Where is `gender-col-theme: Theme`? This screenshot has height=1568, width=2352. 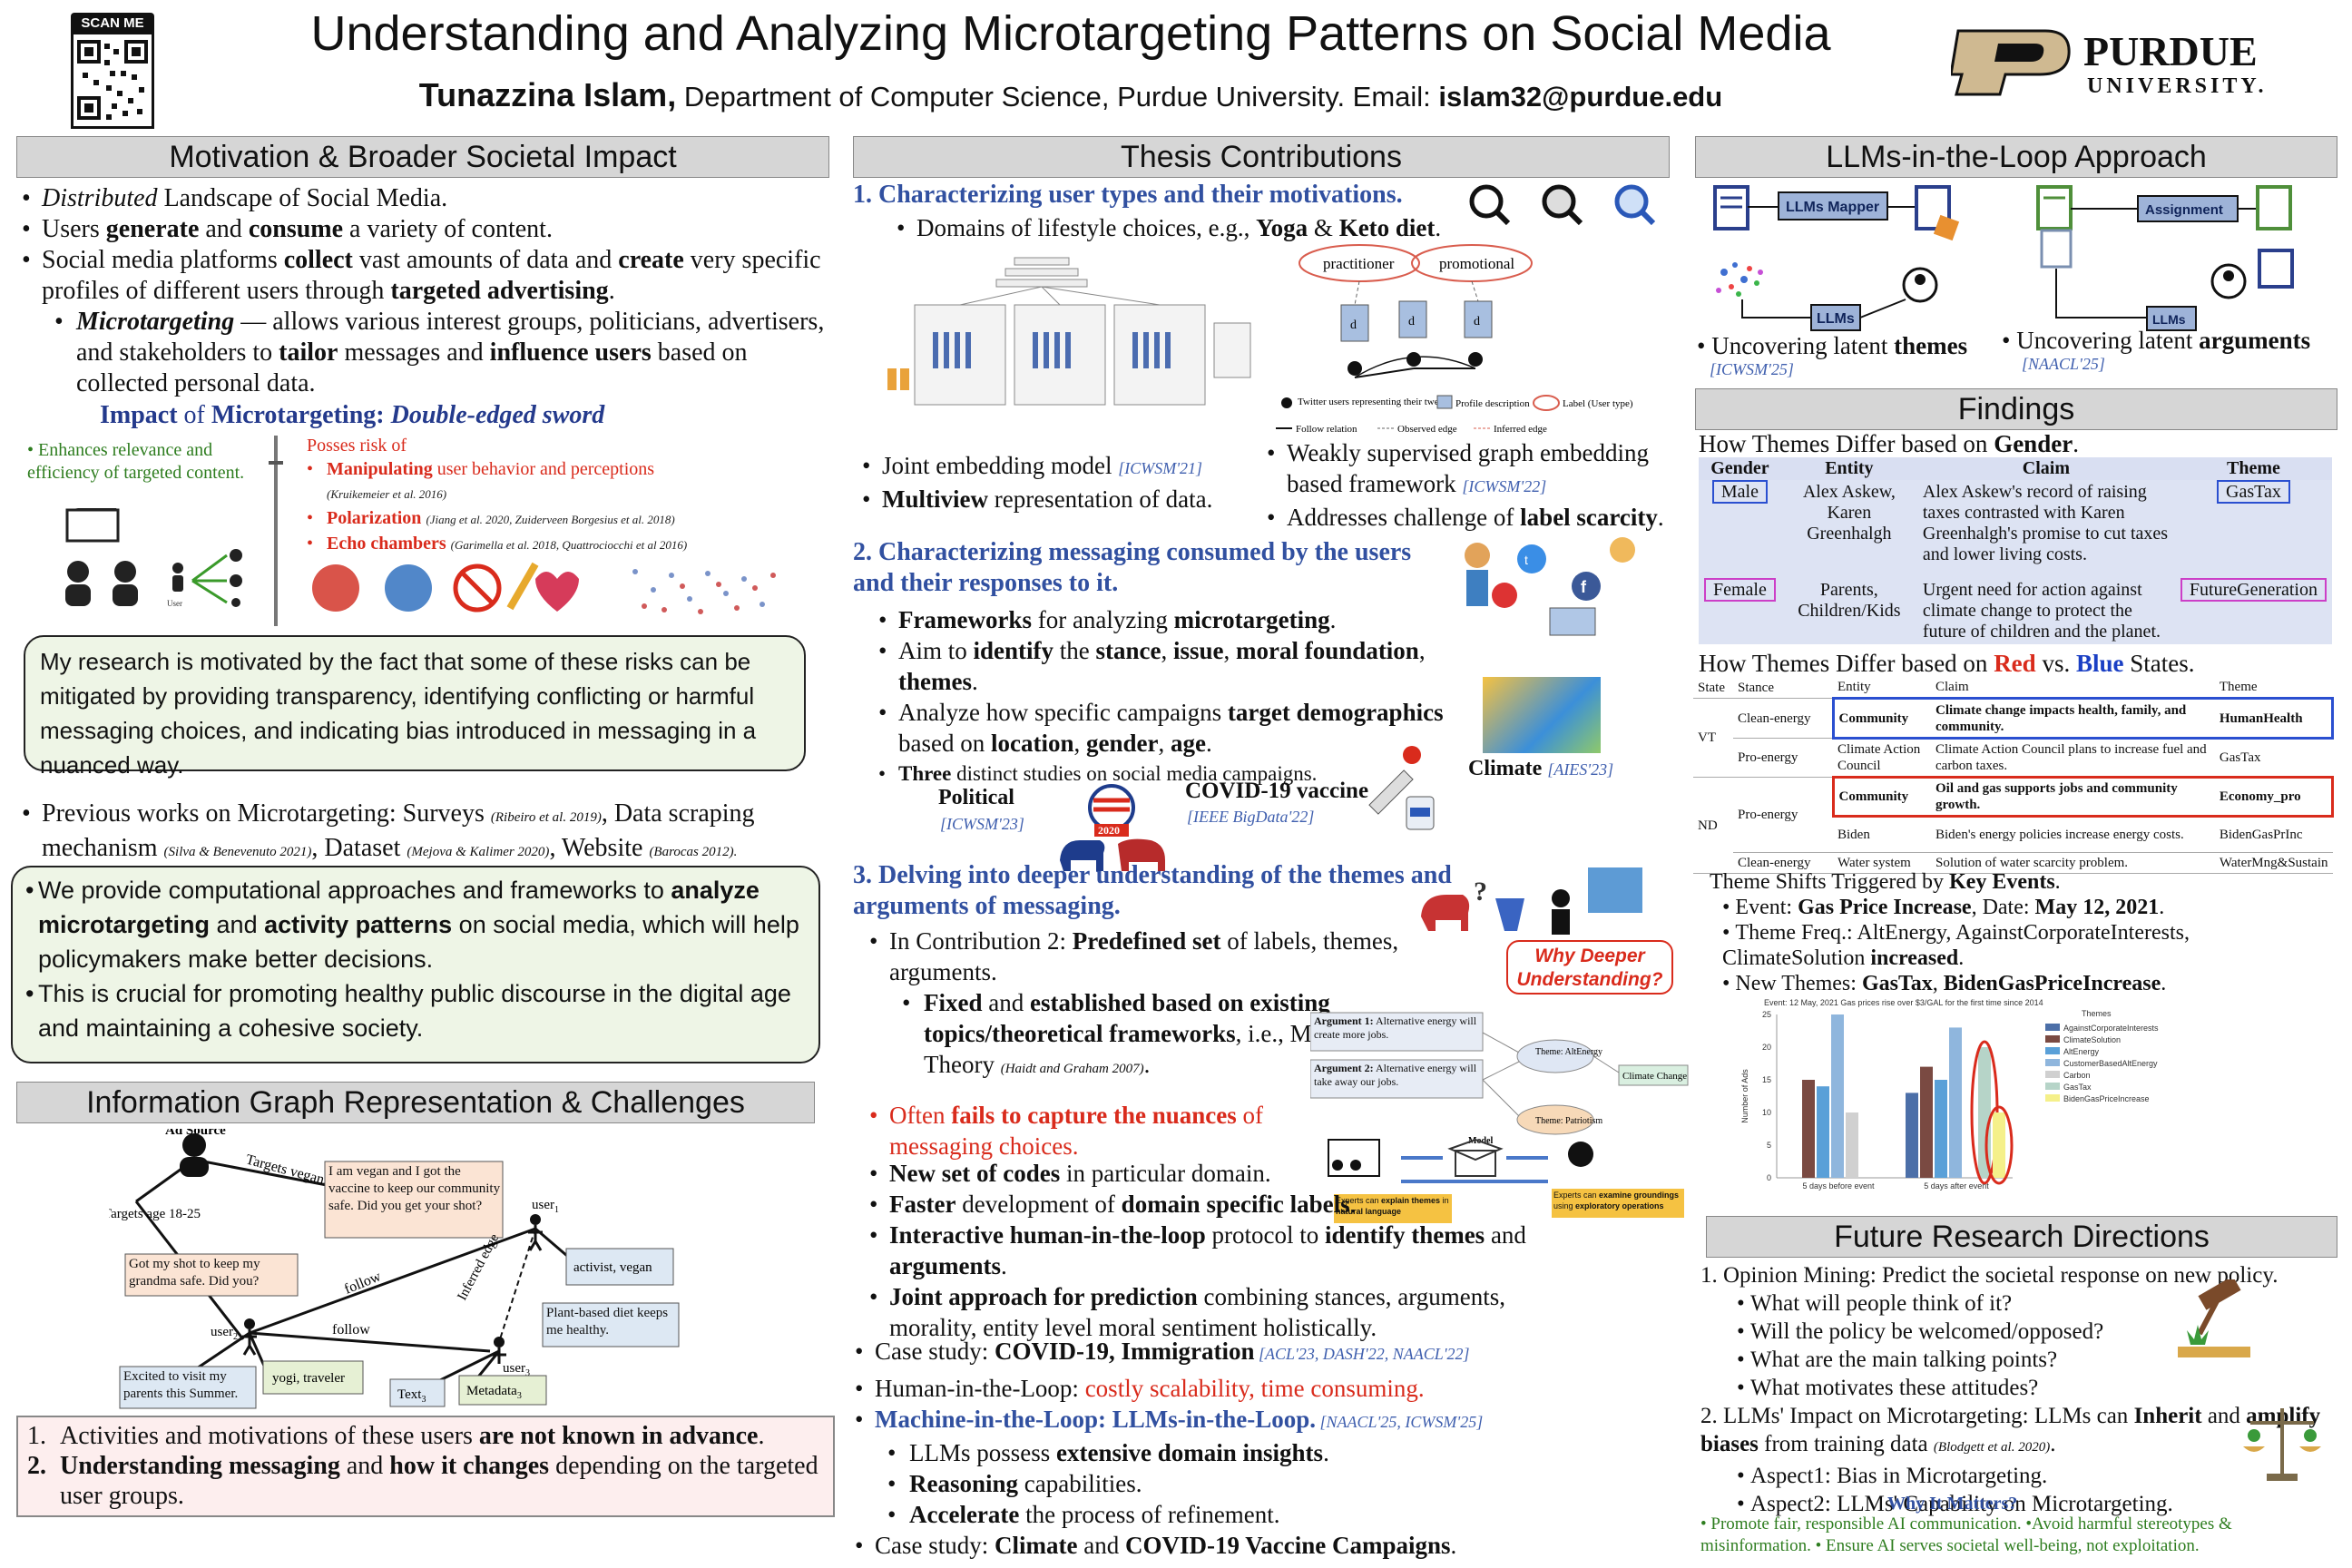 gender-col-theme: Theme is located at coordinates (2253, 468).